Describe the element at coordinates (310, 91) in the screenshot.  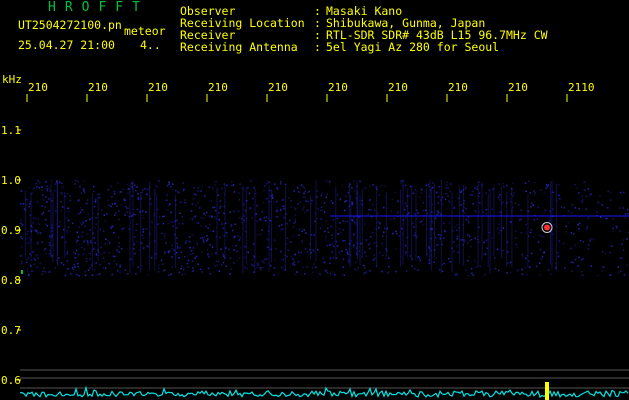
I see `time-ticks: 210 210 210 210 210 210 210 210 210 2110` at that location.